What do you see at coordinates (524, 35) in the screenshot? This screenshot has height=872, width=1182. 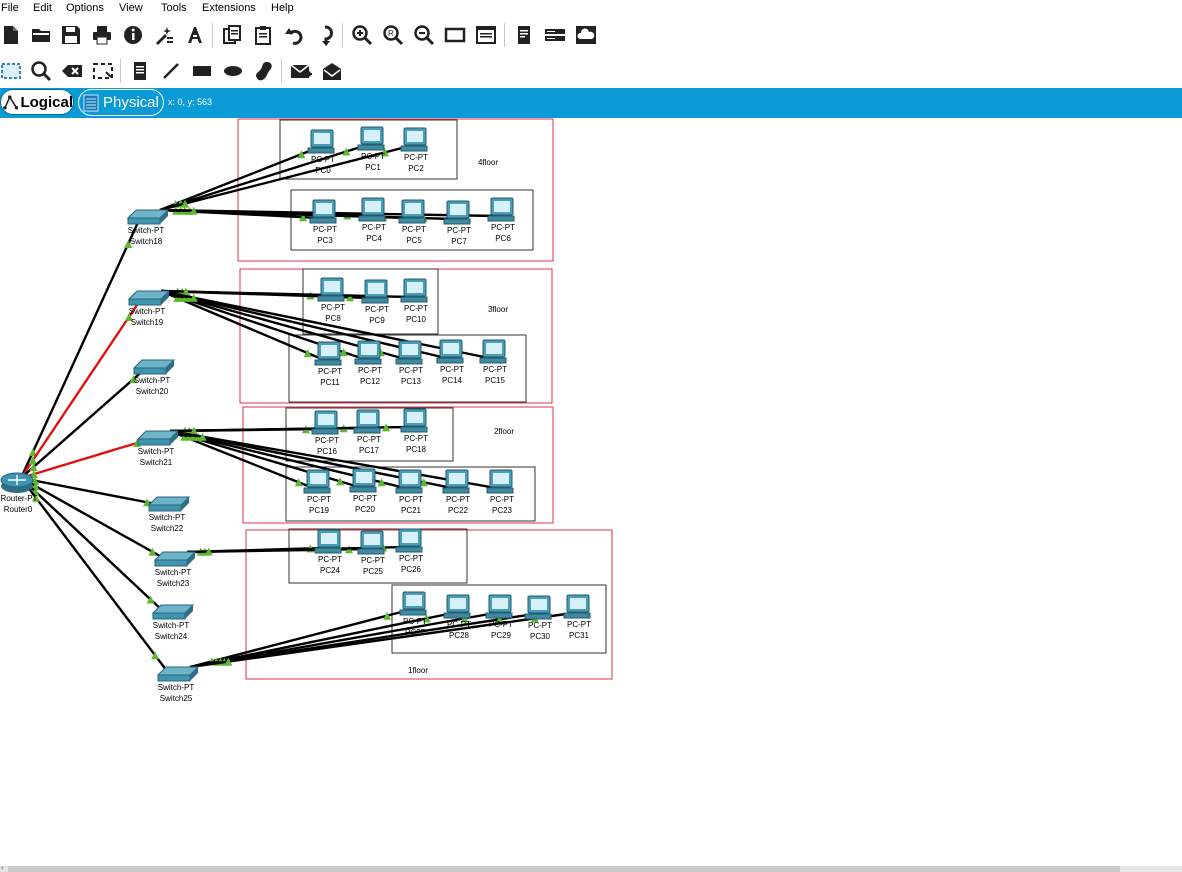 I see `notes-icon` at bounding box center [524, 35].